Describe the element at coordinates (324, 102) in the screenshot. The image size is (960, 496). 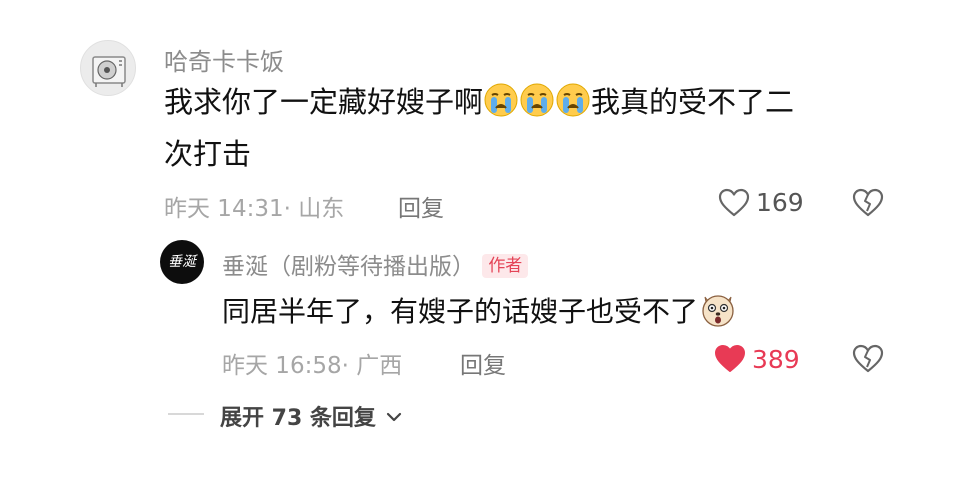
I see `comment-text-part1: 我求你了一定藏好嫂子啊` at that location.